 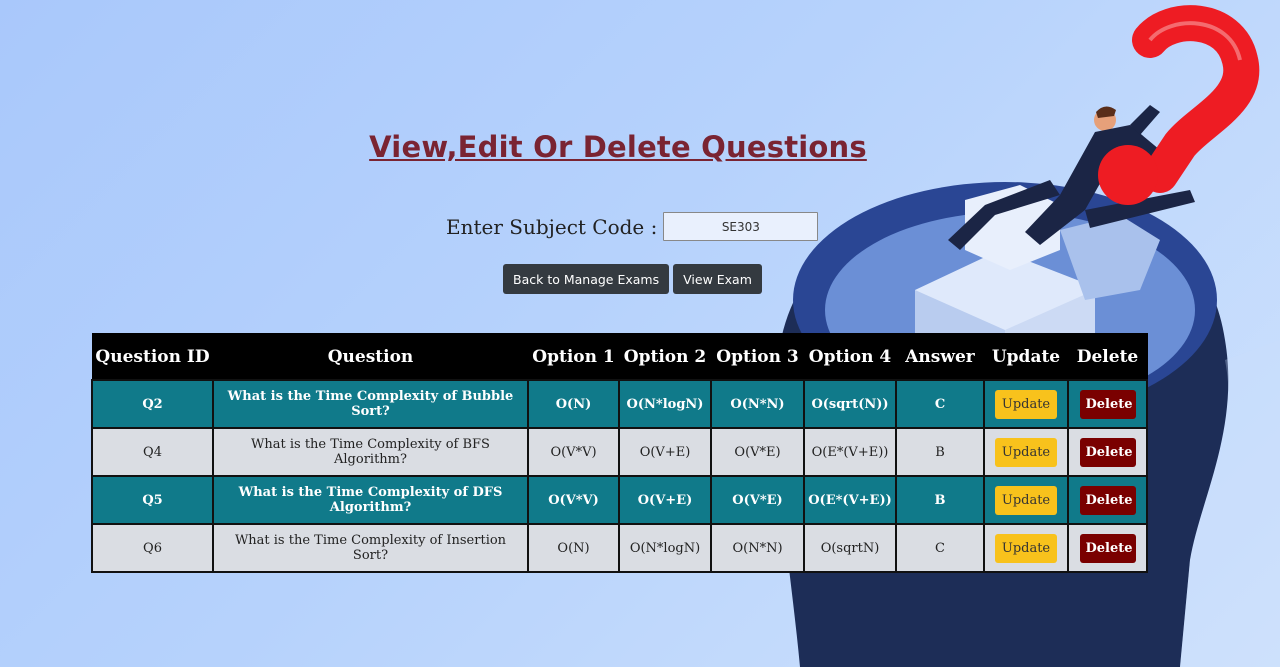 What do you see at coordinates (757, 357) in the screenshot?
I see `header-option-3: Option 3` at bounding box center [757, 357].